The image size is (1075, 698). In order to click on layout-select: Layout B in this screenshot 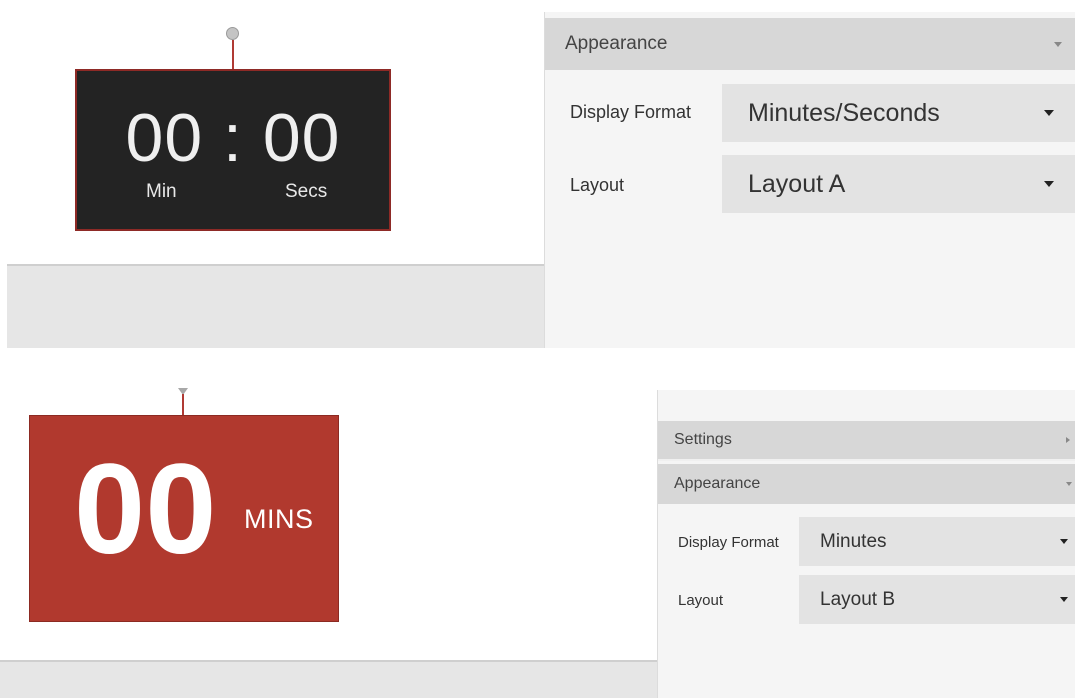, I will do `click(937, 599)`.